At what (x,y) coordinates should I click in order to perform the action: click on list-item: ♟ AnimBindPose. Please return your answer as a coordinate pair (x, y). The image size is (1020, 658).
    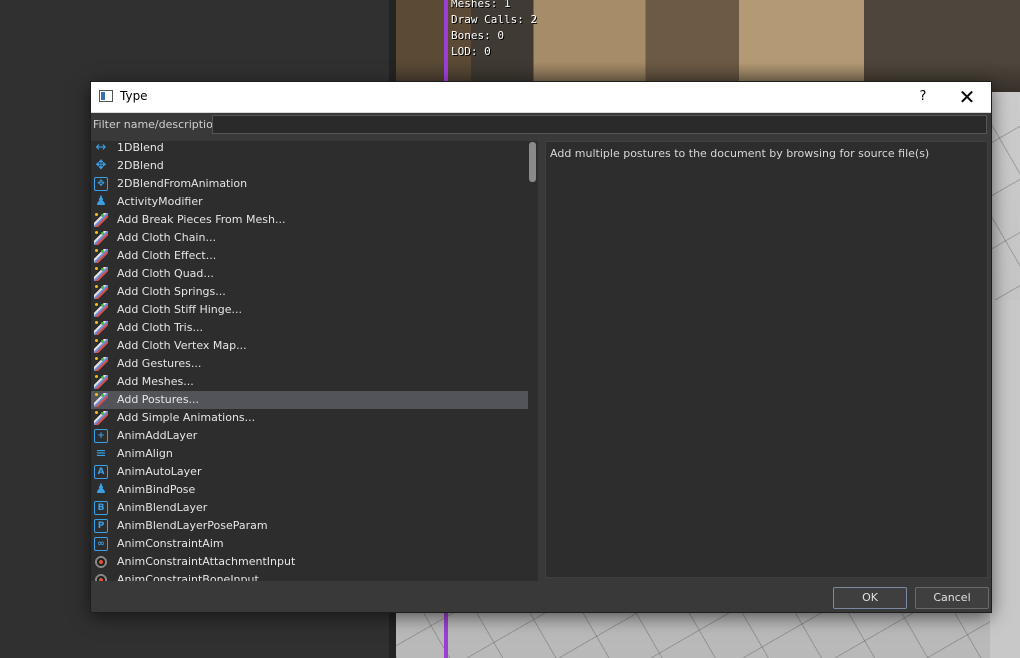
    Looking at the image, I should click on (314, 490).